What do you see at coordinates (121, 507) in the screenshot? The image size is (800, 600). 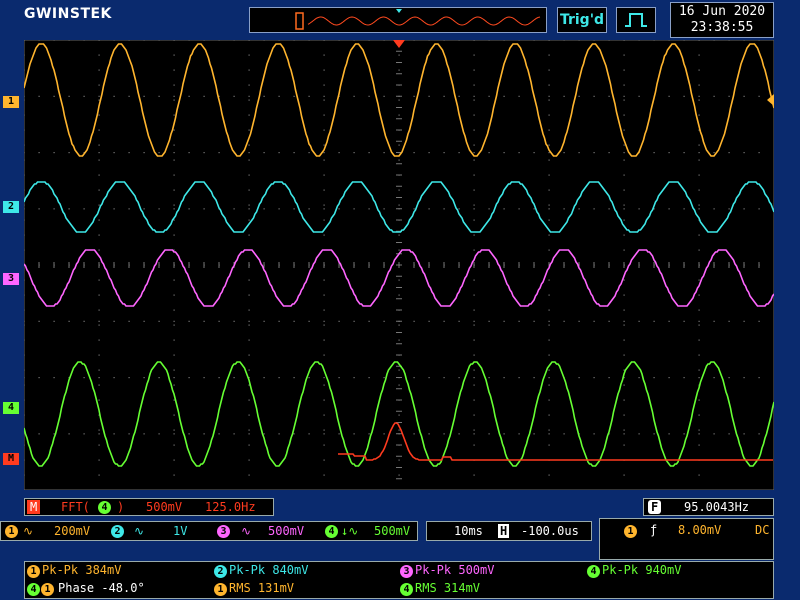 I see `math-close: )` at bounding box center [121, 507].